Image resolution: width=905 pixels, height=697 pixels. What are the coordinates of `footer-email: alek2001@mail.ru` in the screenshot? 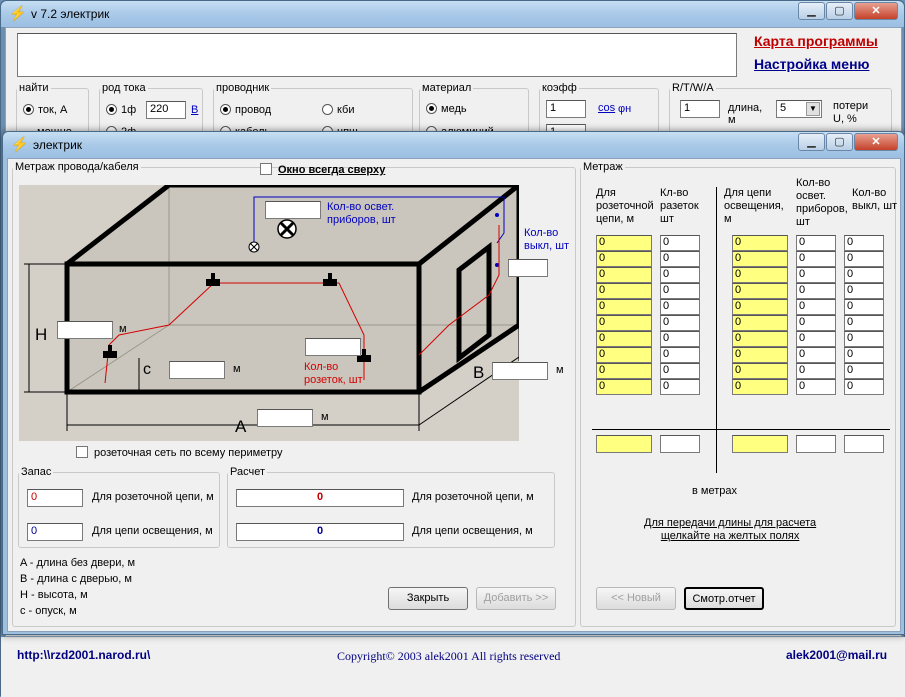 It's located at (836, 655).